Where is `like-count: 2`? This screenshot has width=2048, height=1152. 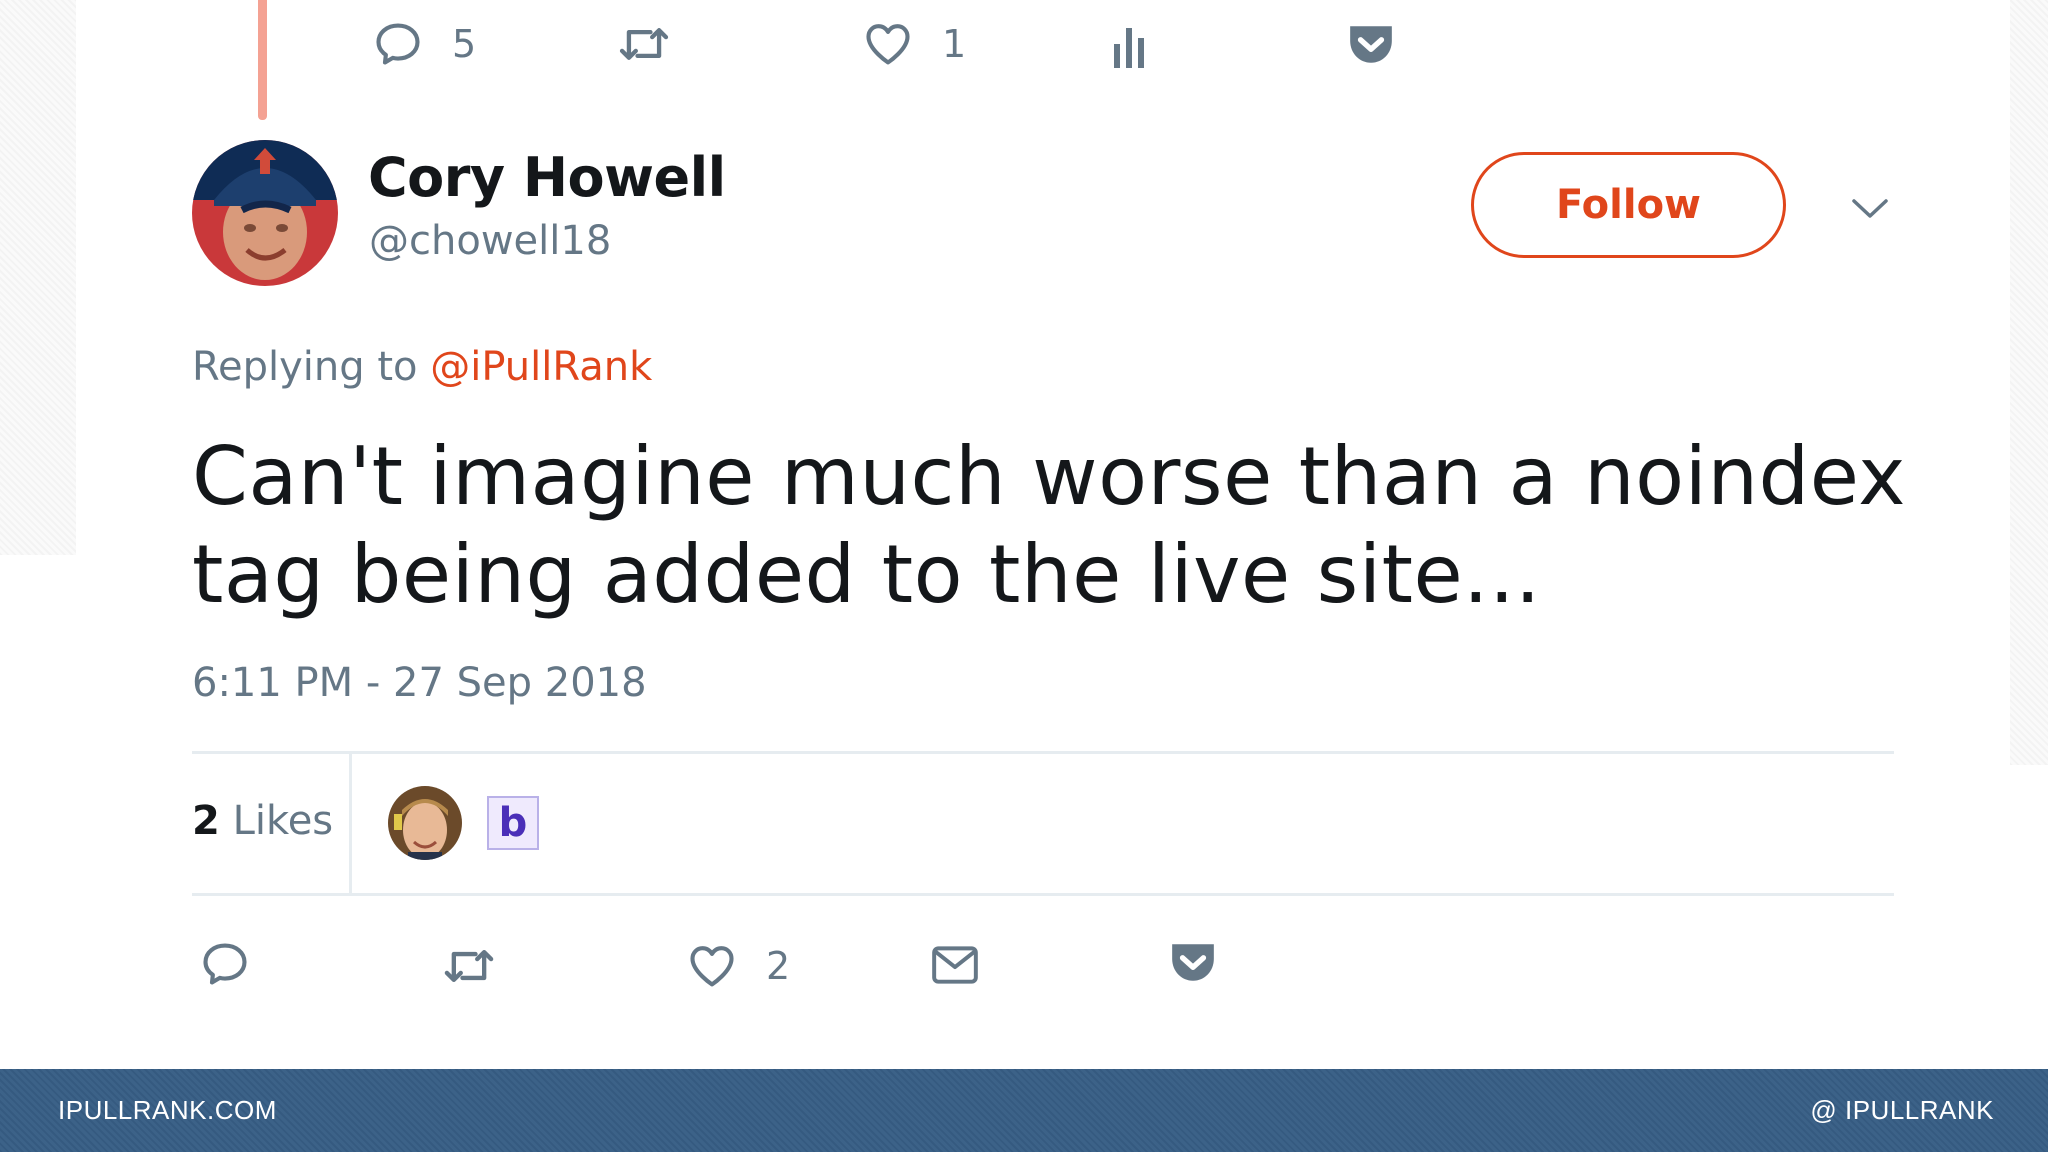 like-count: 2 is located at coordinates (778, 966).